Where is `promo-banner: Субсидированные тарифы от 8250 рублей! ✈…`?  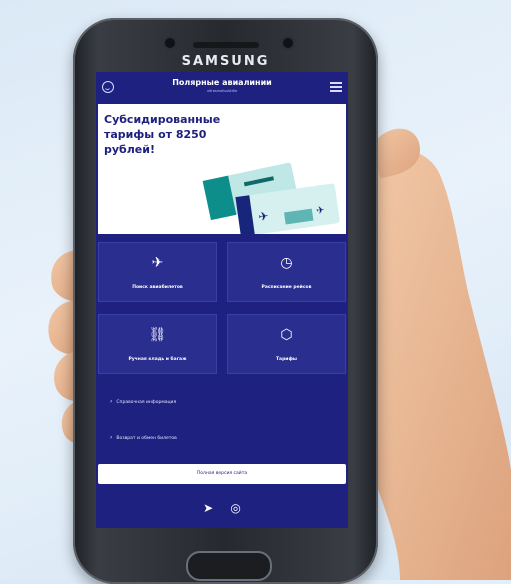 promo-banner: Субсидированные тарифы от 8250 рублей! ✈… is located at coordinates (222, 169).